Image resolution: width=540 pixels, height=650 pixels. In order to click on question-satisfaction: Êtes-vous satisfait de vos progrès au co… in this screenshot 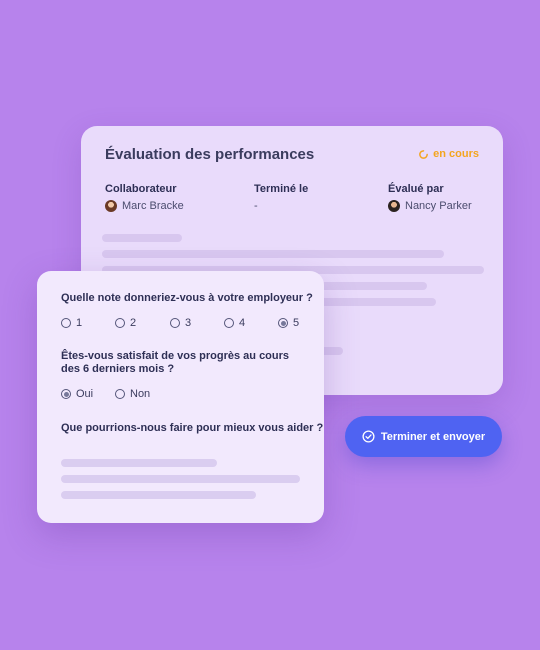, I will do `click(175, 362)`.